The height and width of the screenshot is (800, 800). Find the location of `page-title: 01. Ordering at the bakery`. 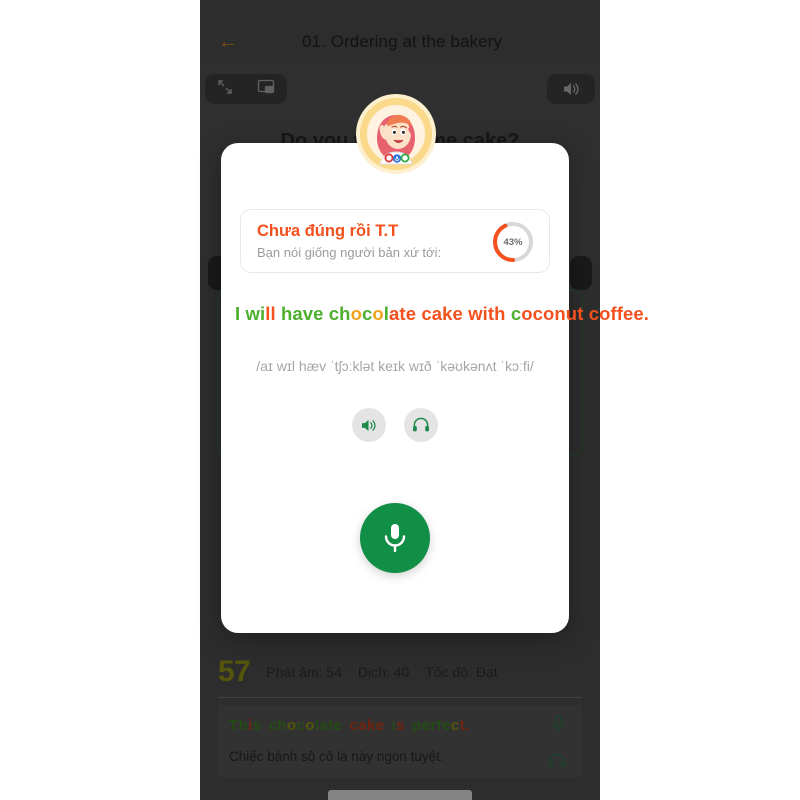

page-title: 01. Ordering at the bakery is located at coordinates (402, 41).